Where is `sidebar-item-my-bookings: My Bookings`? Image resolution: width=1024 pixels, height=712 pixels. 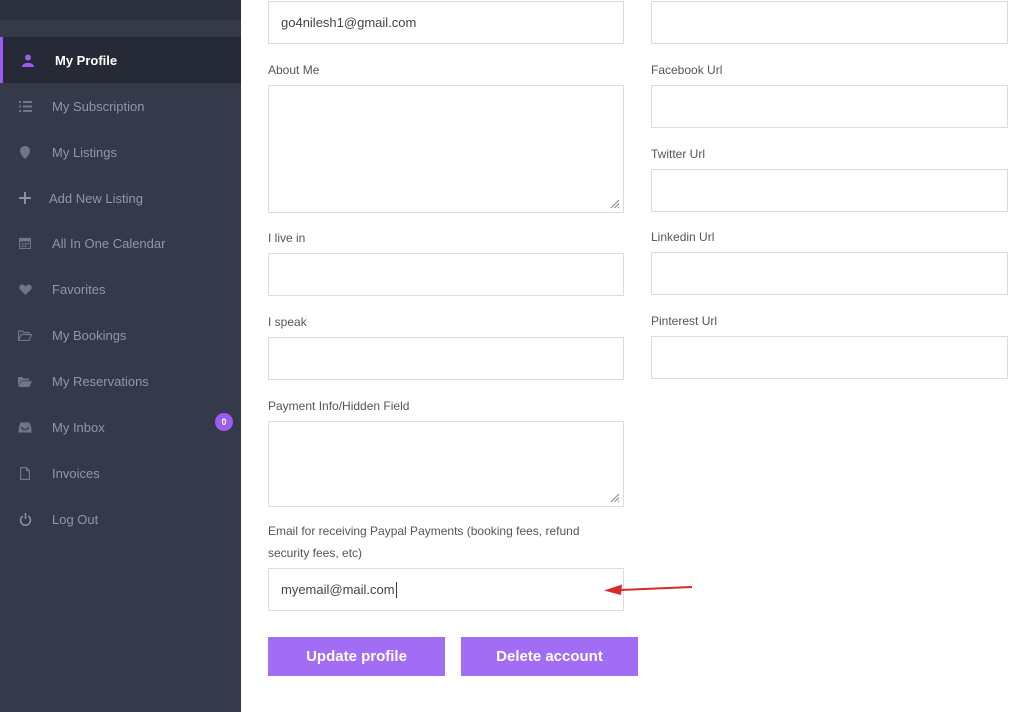
sidebar-item-my-bookings: My Bookings is located at coordinates (120, 335).